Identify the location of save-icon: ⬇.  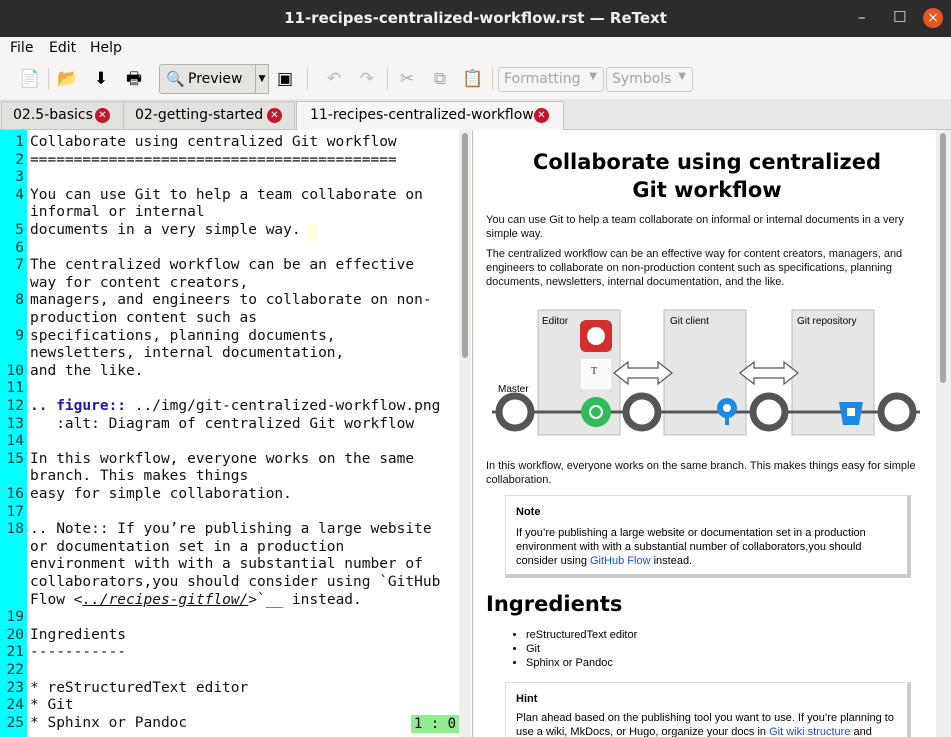
(101, 79).